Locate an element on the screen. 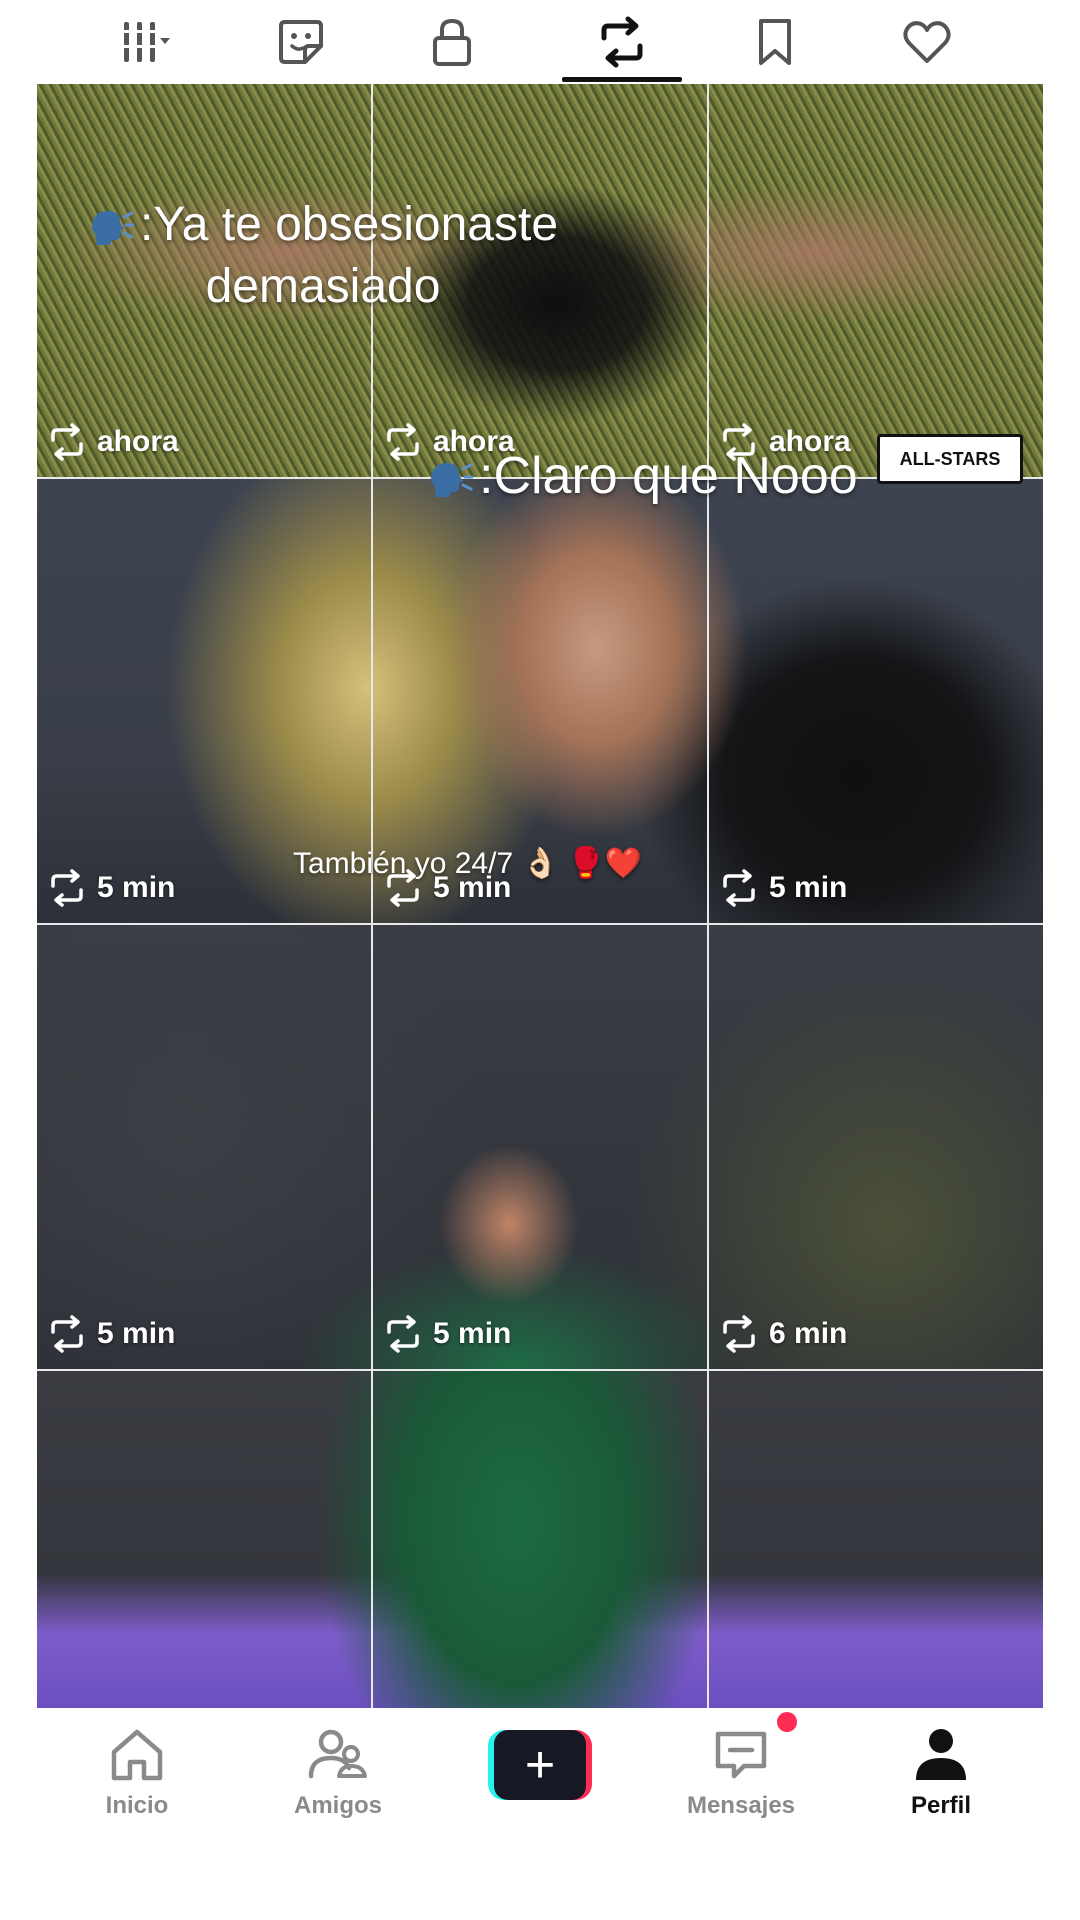 This screenshot has height=1920, width=1080. heart-icon is located at coordinates (927, 42).